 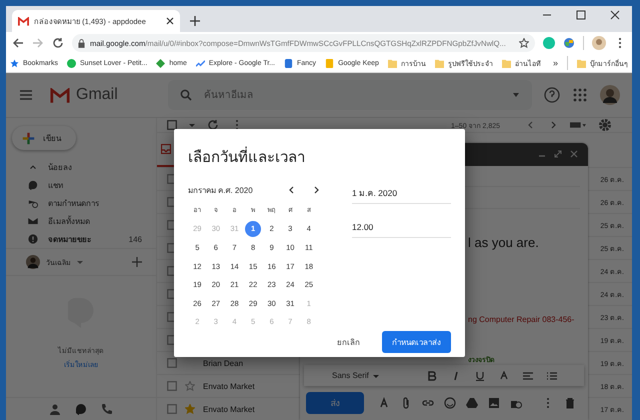 I want to click on sidebar-item: แชท, so click(x=81, y=185).